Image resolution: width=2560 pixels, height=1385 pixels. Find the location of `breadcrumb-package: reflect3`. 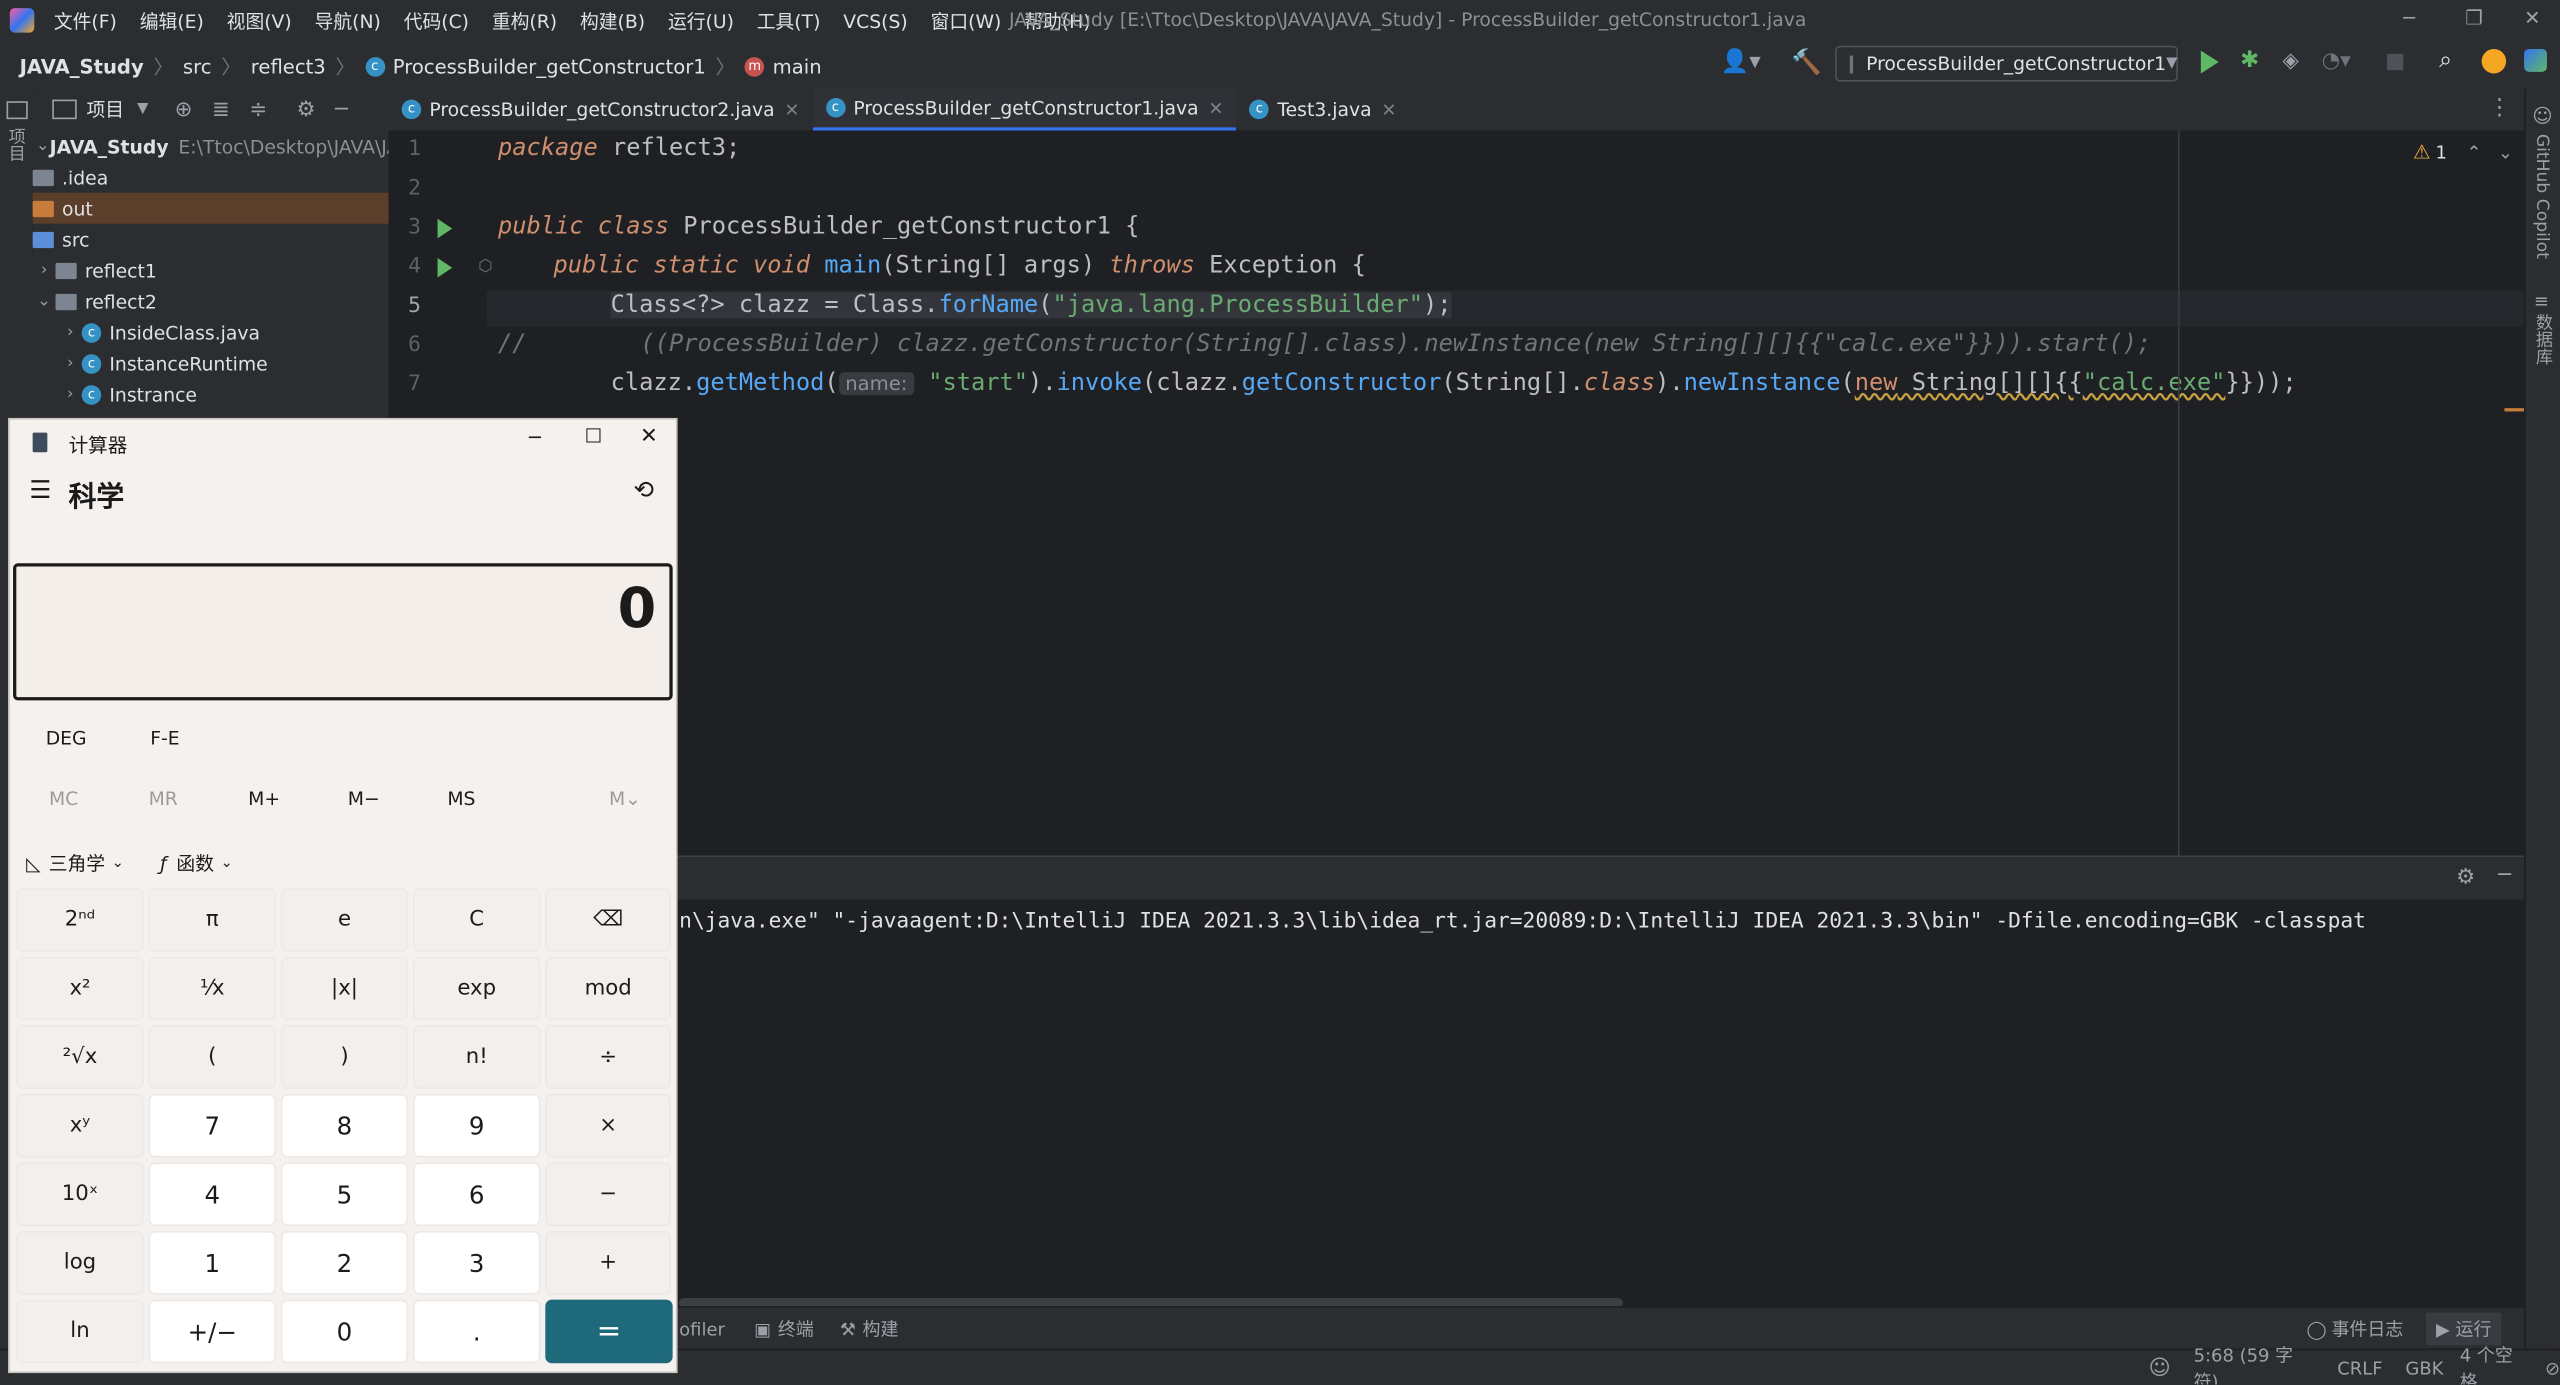

breadcrumb-package: reflect3 is located at coordinates (288, 66).